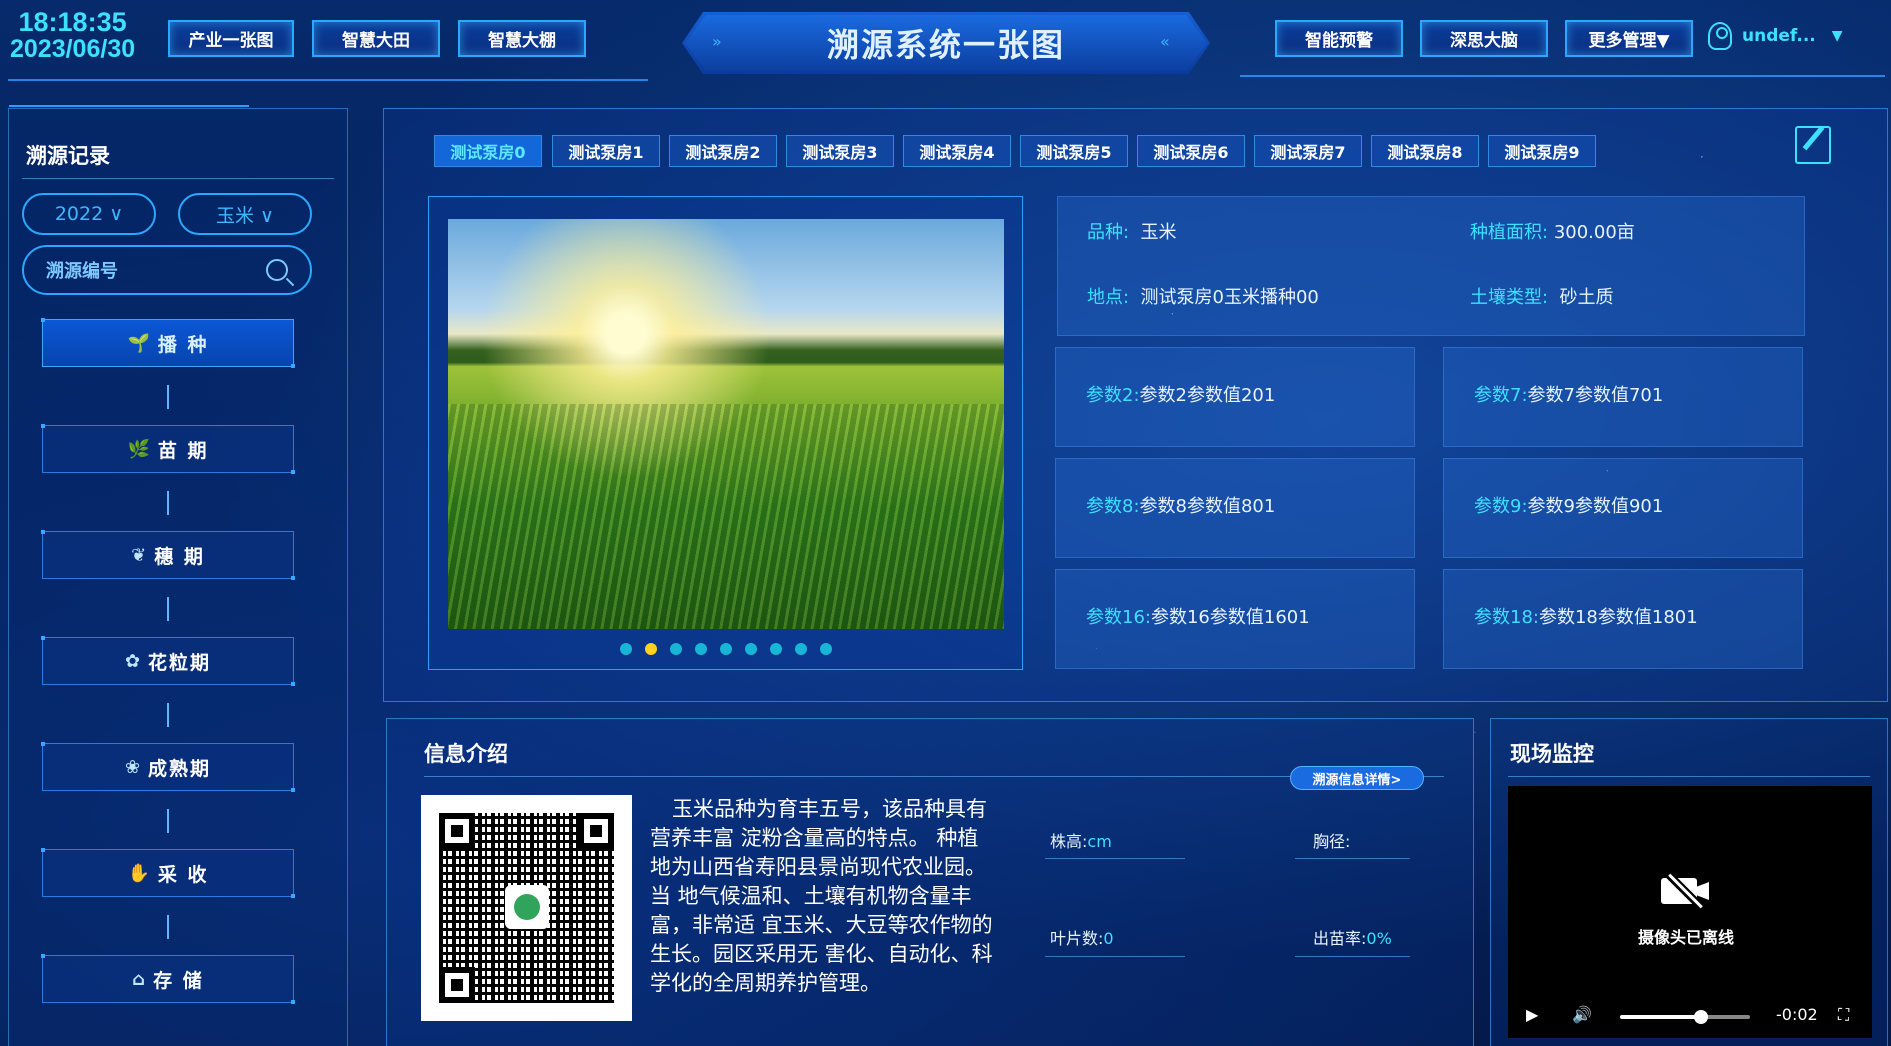 The height and width of the screenshot is (1046, 1891). I want to click on header-divider-left, so click(328, 80).